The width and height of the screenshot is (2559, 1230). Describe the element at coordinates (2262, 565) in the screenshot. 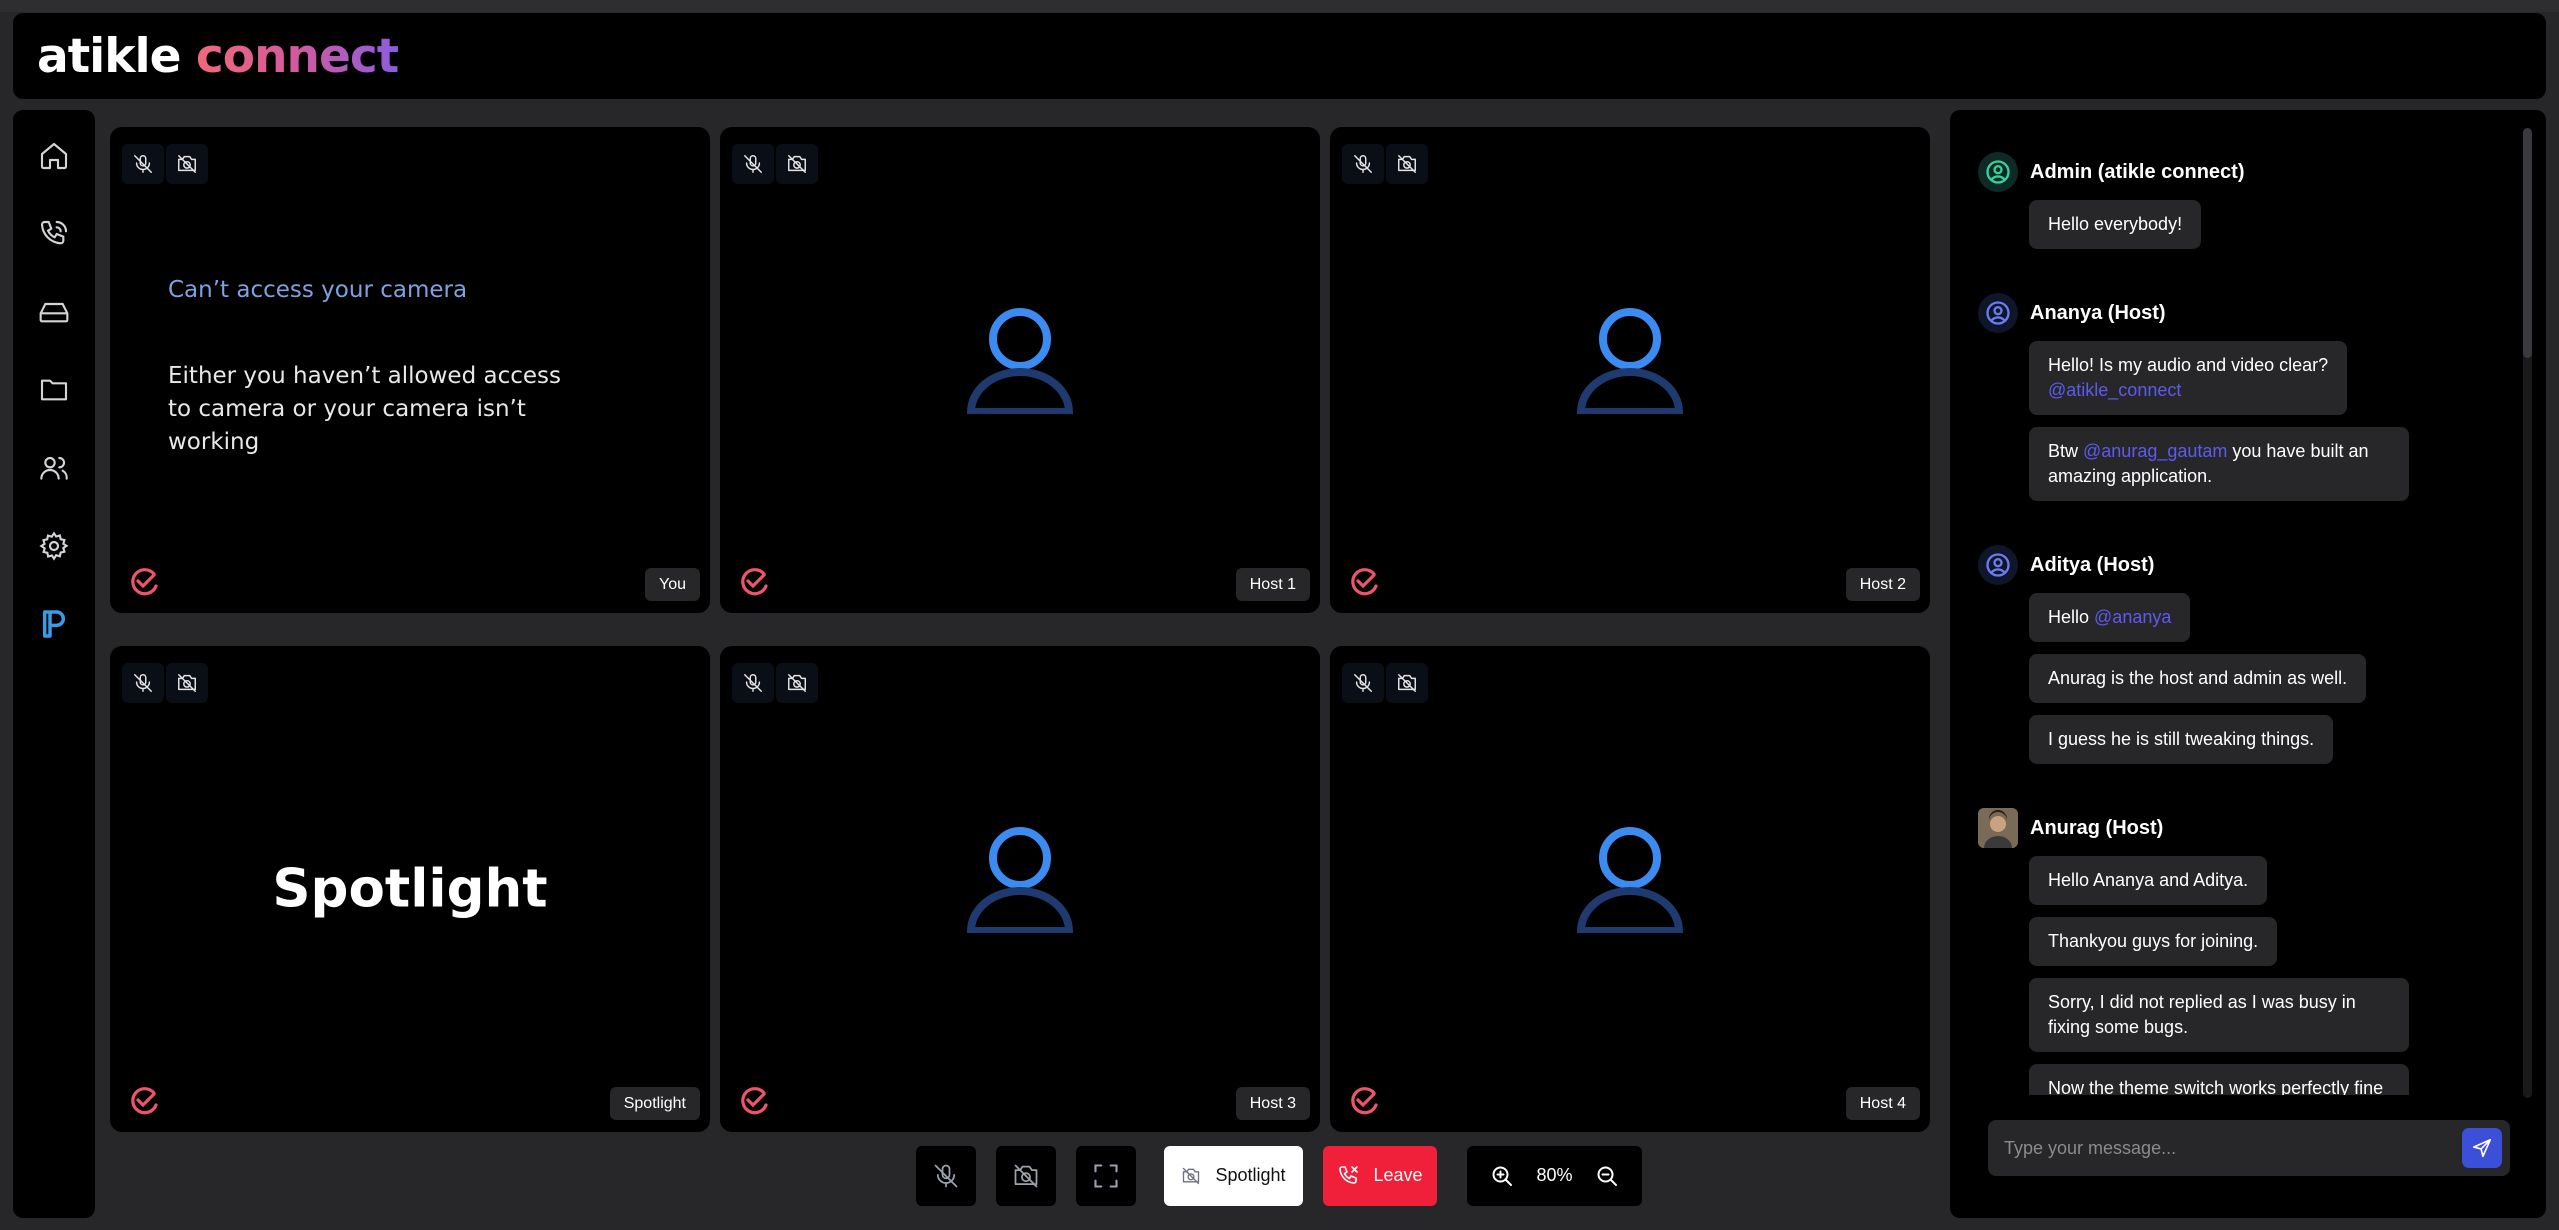

I see `message-sender: Aditya (Host)` at that location.